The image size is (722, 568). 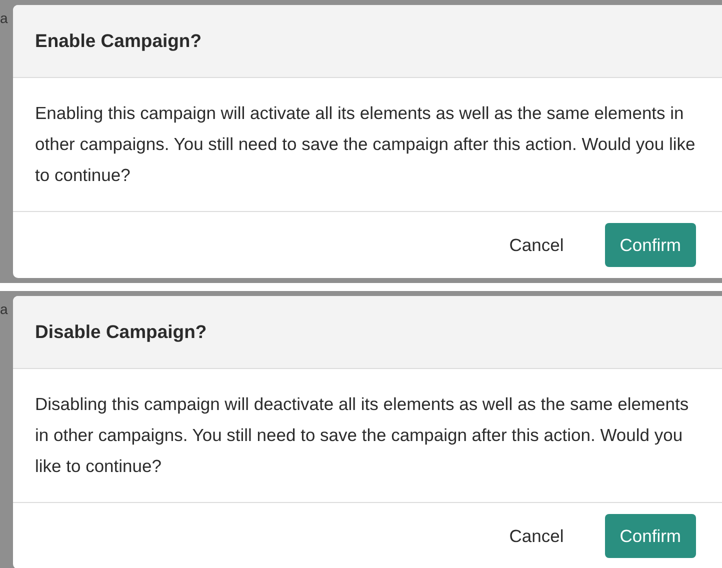 What do you see at coordinates (362, 435) in the screenshot?
I see `dialog-message: Disabling this campaign will deactivate all its elements as well as the same elements in other campaigns. You still need to save the campaign after this action. Would you like to continue?` at bounding box center [362, 435].